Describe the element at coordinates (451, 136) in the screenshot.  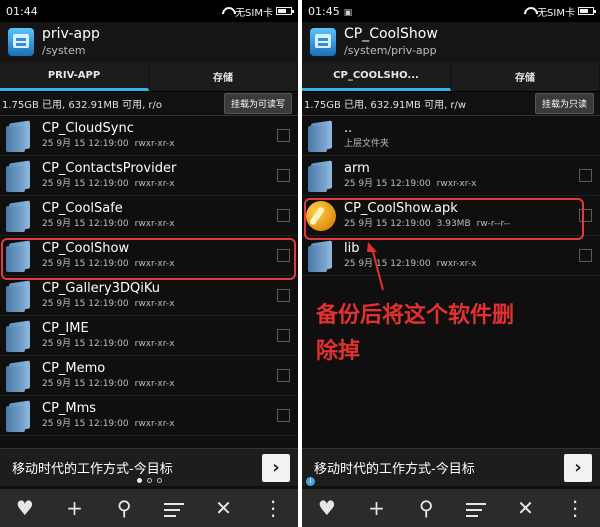
I see `parent-folder-row: .. 上层文件夹` at that location.